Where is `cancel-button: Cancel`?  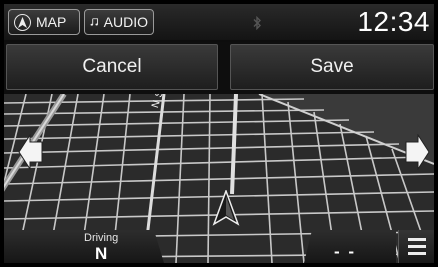 cancel-button: Cancel is located at coordinates (112, 67).